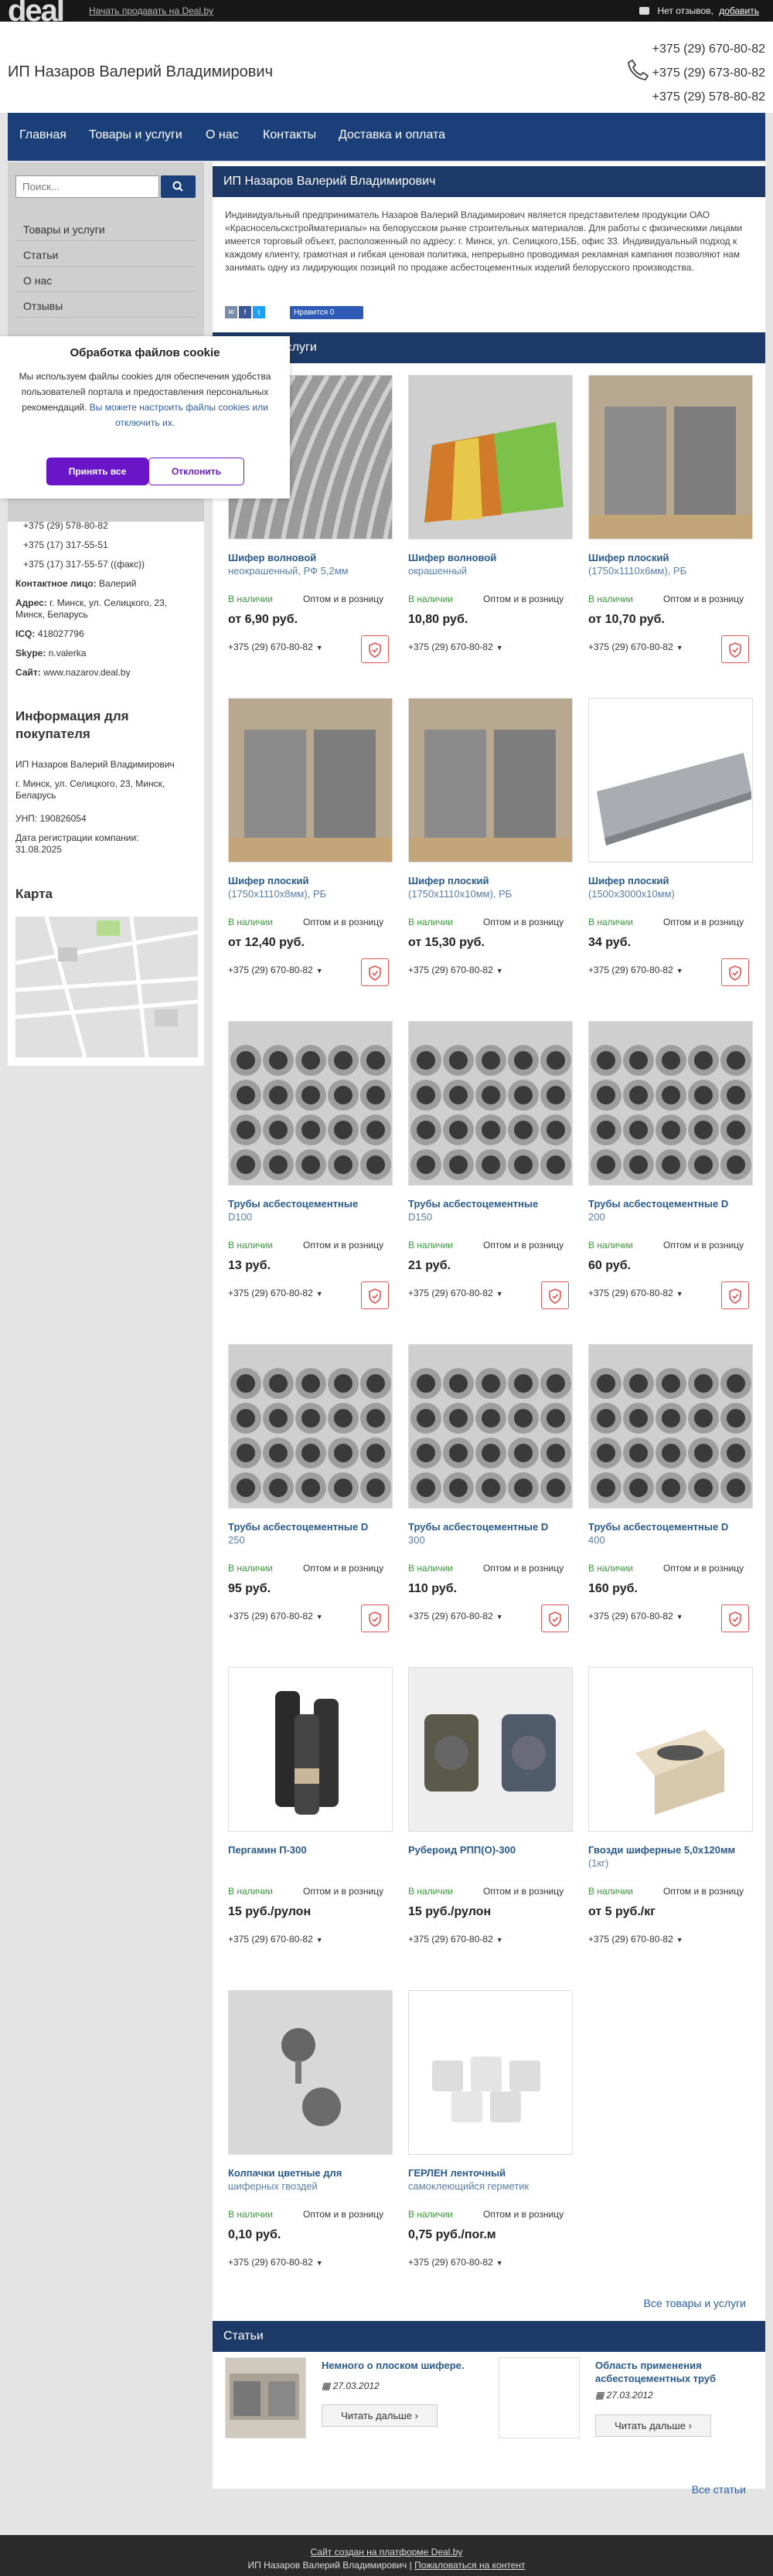  I want to click on cookie-accept-button: Принять все, so click(97, 472).